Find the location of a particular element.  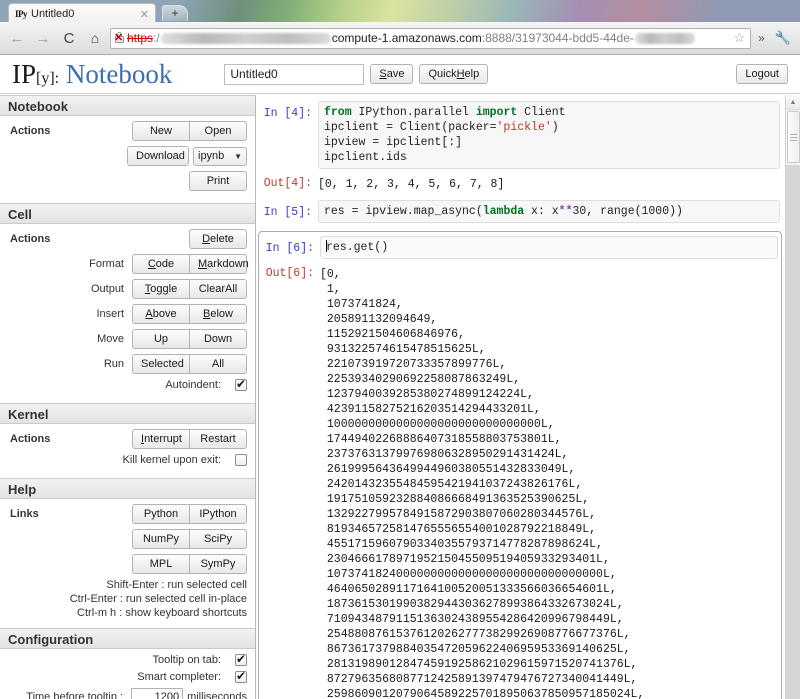

bookmark-star-icon: ☆ is located at coordinates (739, 38).